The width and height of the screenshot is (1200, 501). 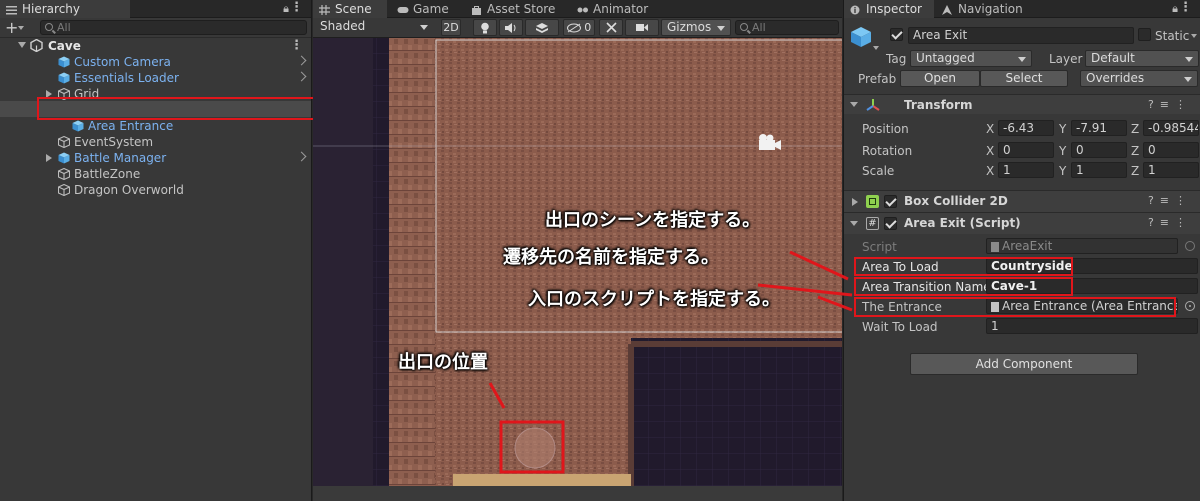 What do you see at coordinates (451, 27) in the screenshot?
I see `2d-toggle-button: 2D` at bounding box center [451, 27].